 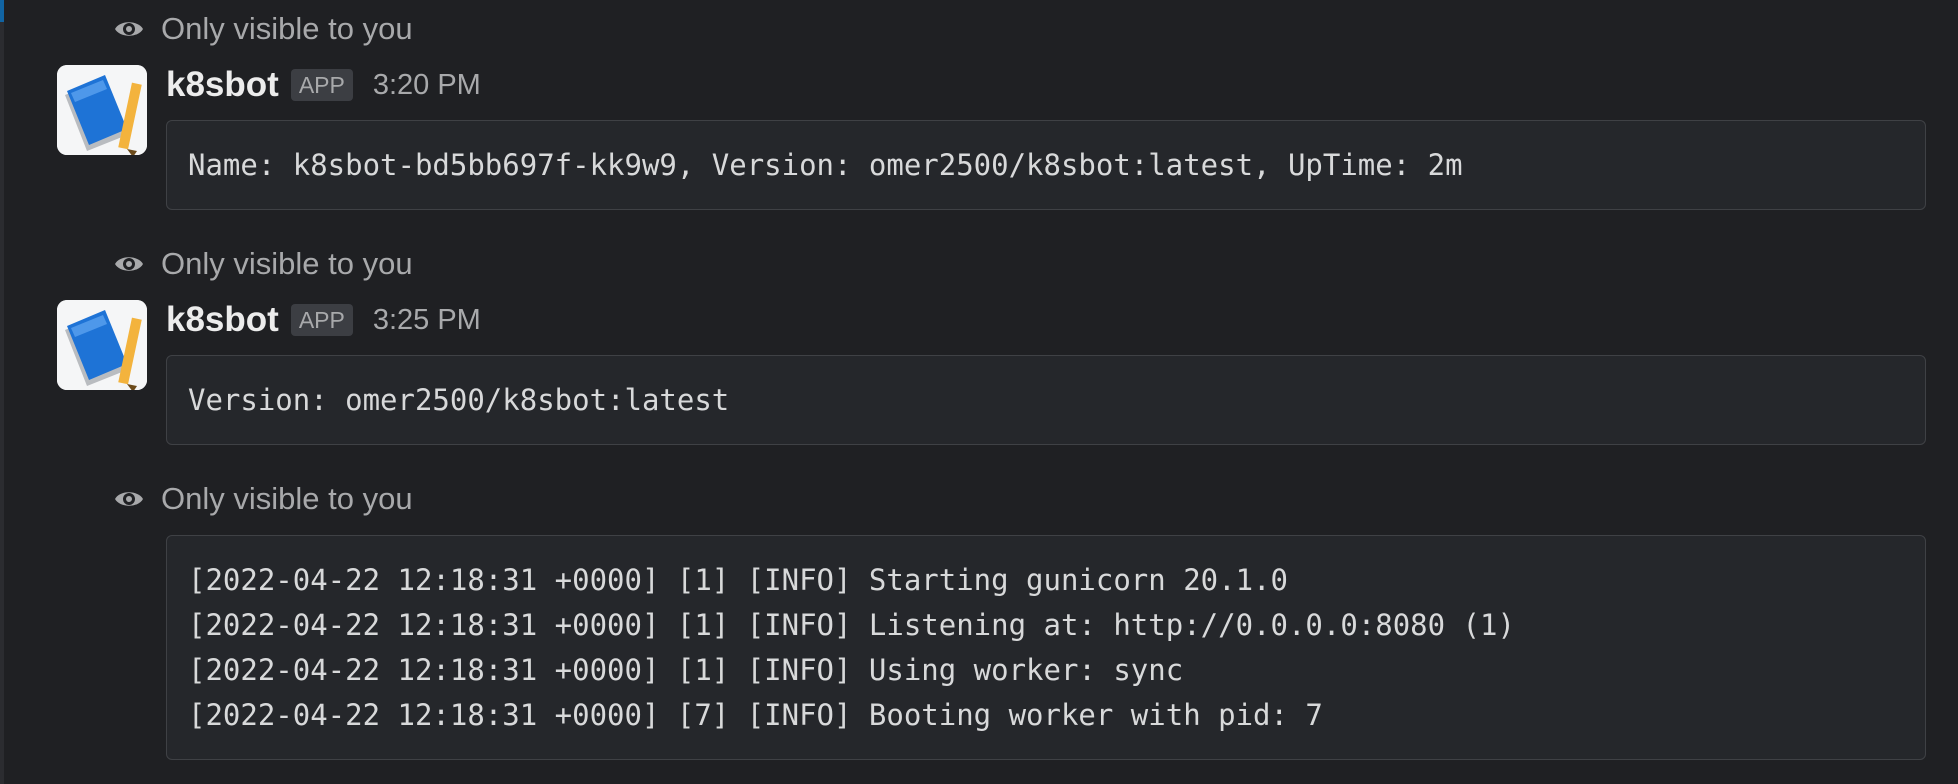 What do you see at coordinates (1046, 400) in the screenshot?
I see `code-block: Version: omer2500/k8sbot:latest` at bounding box center [1046, 400].